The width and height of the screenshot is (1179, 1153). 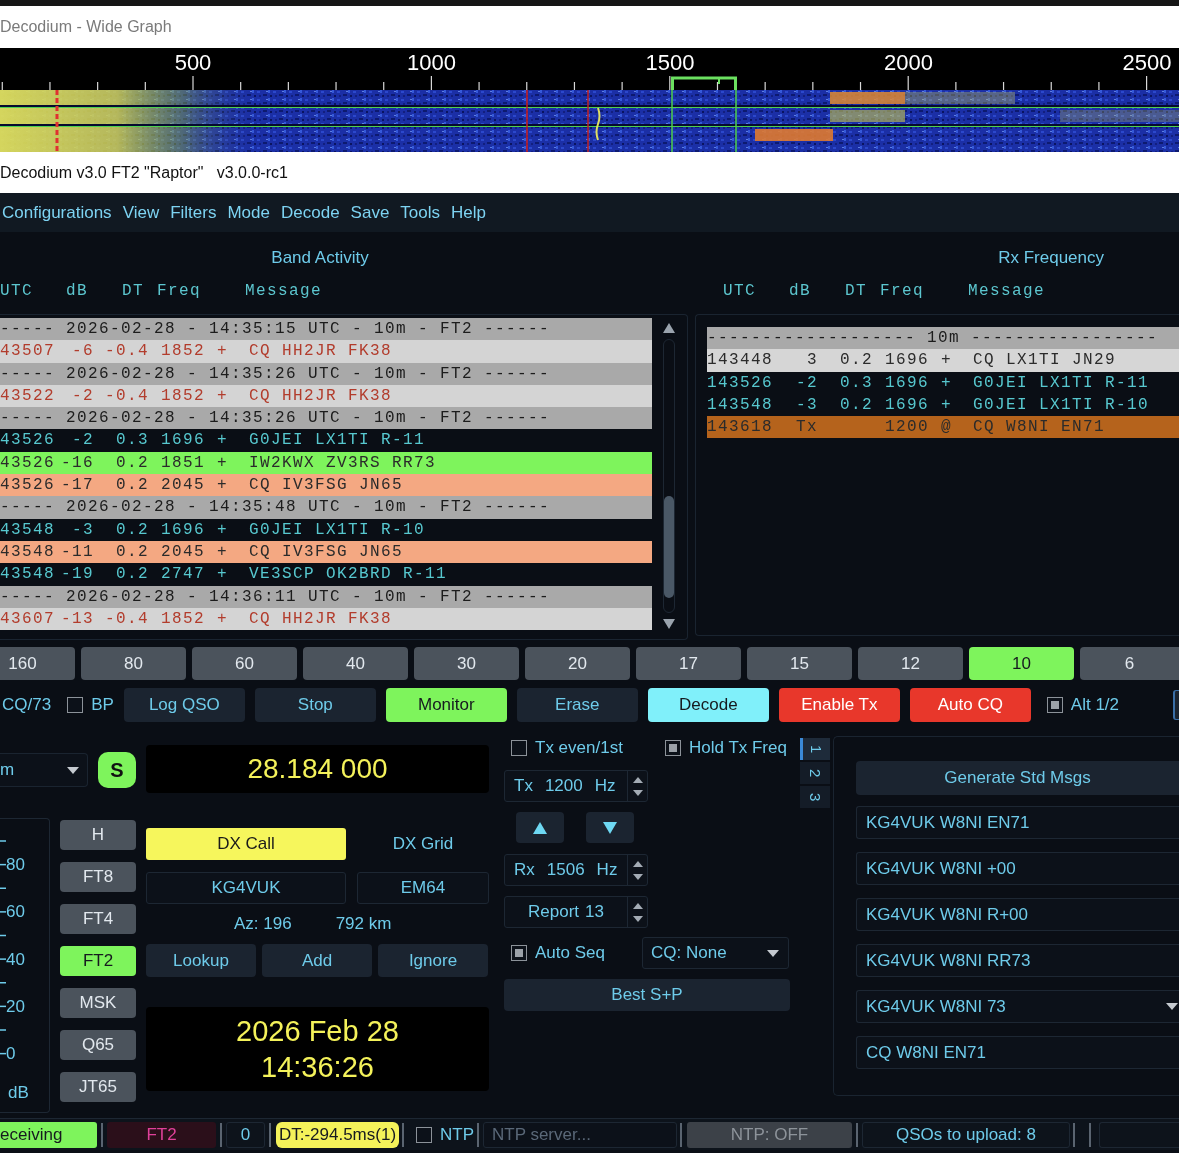 What do you see at coordinates (1095, 705) in the screenshot?
I see `checkbox-label: Alt 1/2` at bounding box center [1095, 705].